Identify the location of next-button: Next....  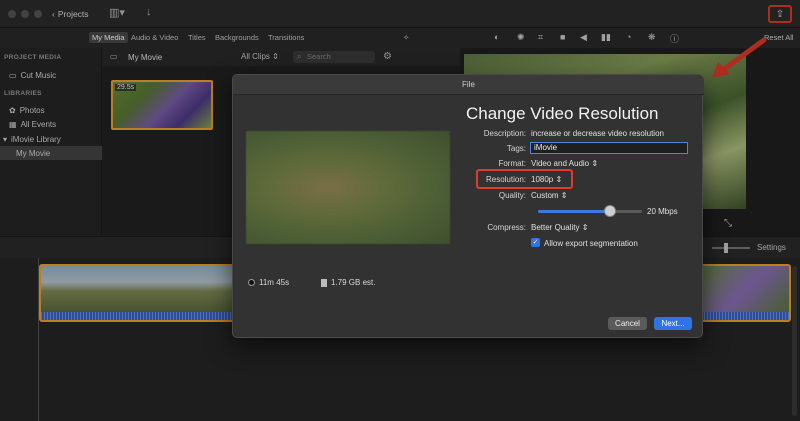
(673, 323).